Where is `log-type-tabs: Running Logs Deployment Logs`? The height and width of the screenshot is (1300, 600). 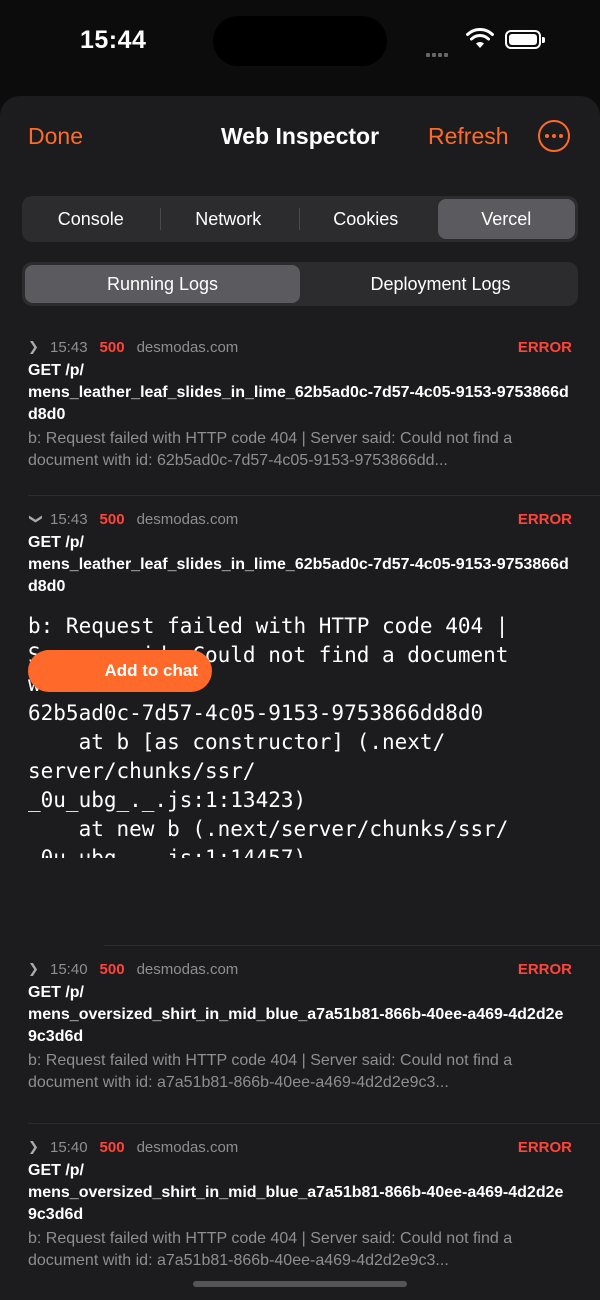 log-type-tabs: Running Logs Deployment Logs is located at coordinates (300, 284).